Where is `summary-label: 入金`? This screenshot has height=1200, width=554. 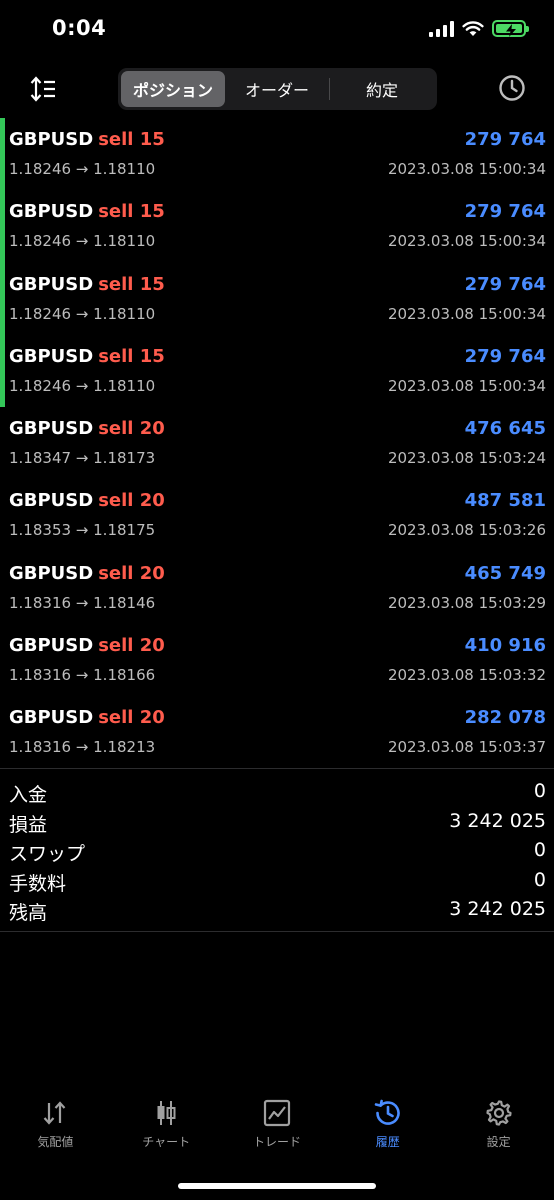
summary-label: 入金 is located at coordinates (28, 795).